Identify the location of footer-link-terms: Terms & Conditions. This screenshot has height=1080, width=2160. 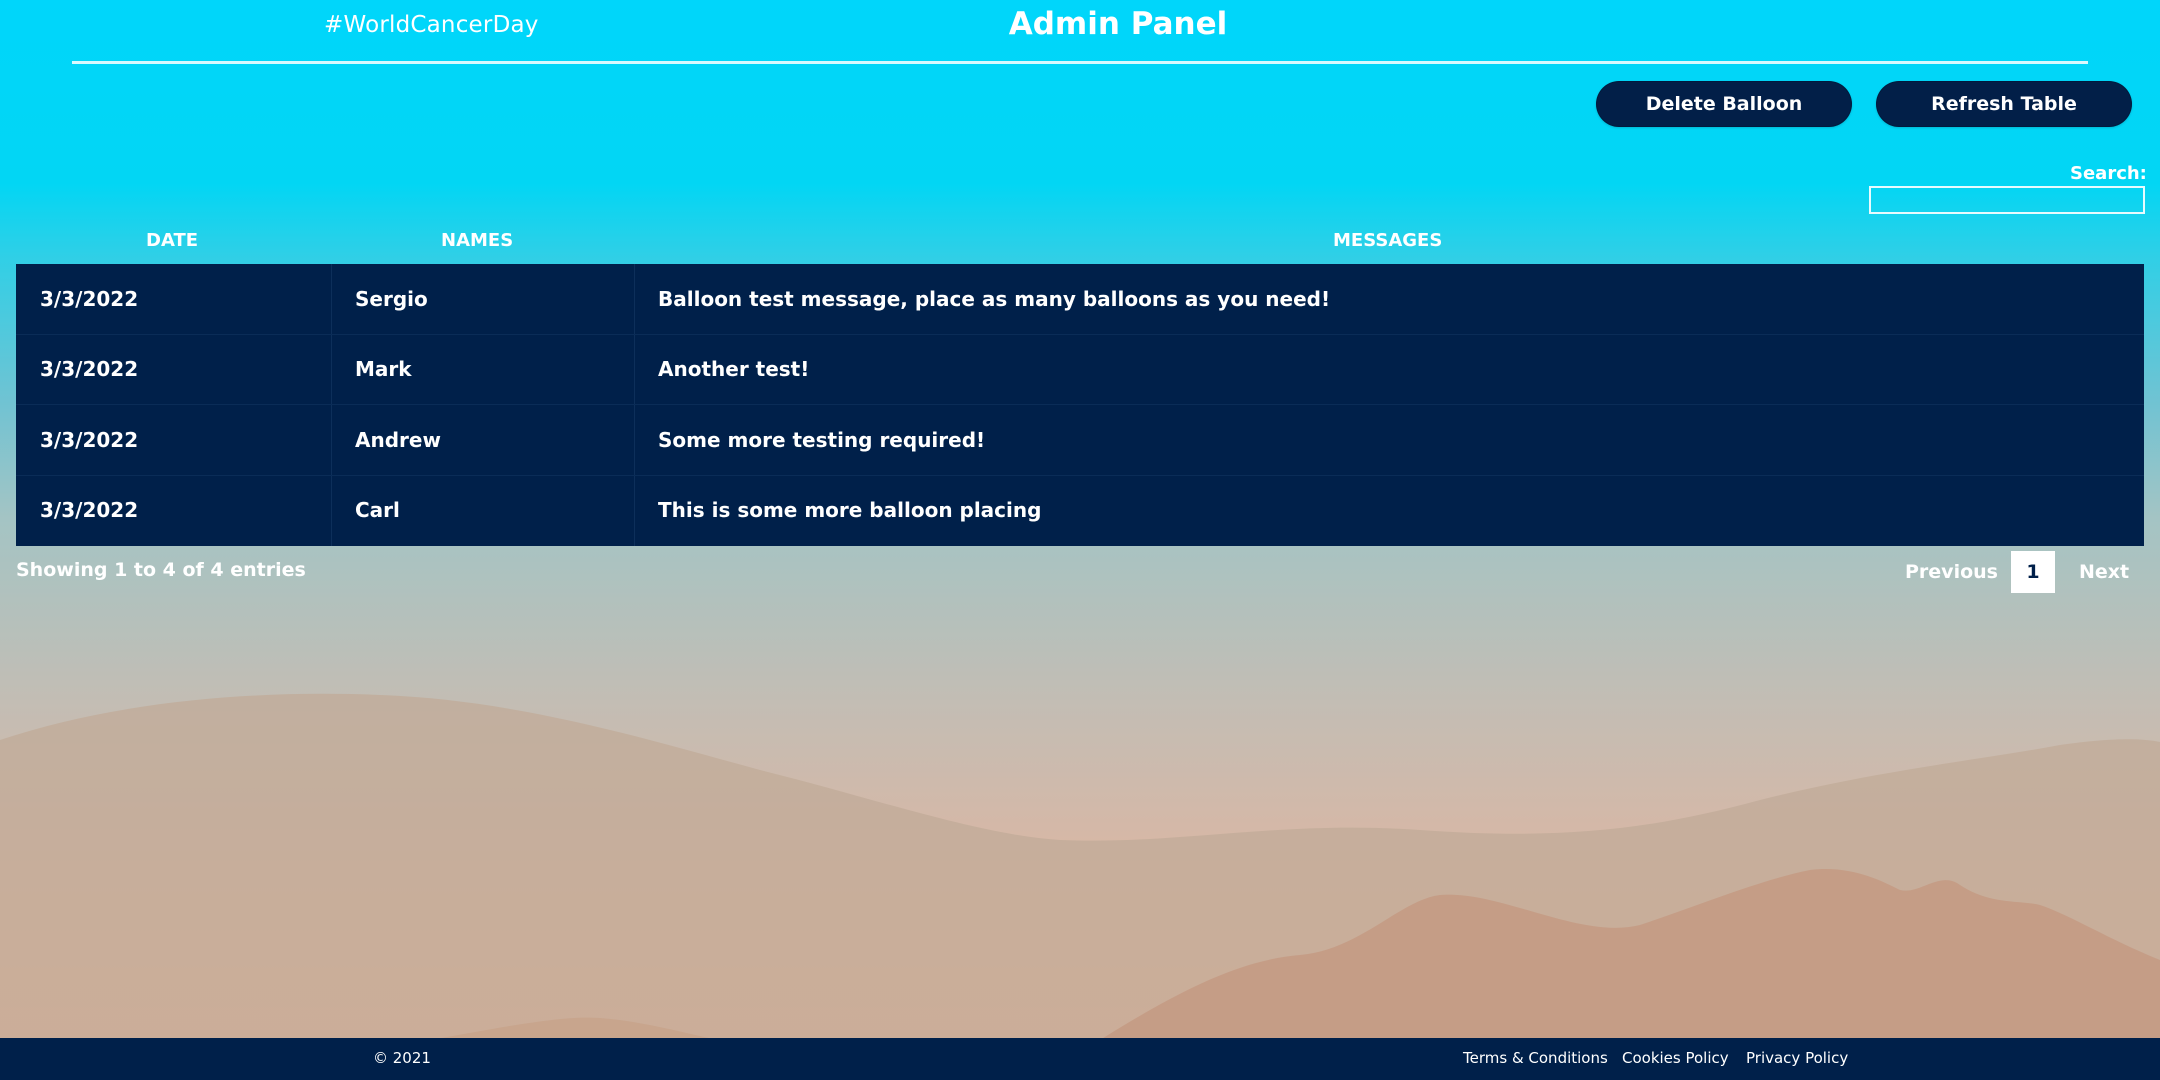
(1535, 1058).